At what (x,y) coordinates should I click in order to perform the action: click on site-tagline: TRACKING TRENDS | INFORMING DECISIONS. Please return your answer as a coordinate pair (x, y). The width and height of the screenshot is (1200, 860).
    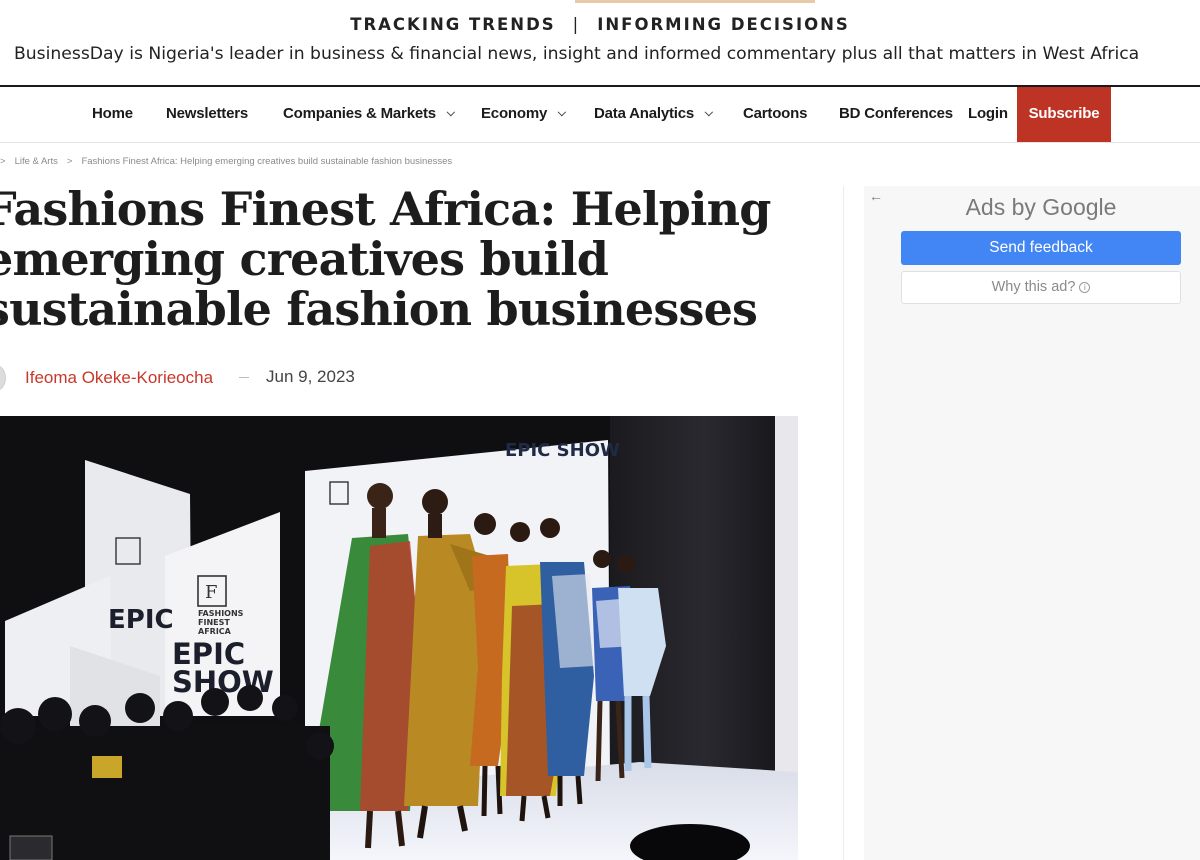
    Looking at the image, I should click on (600, 24).